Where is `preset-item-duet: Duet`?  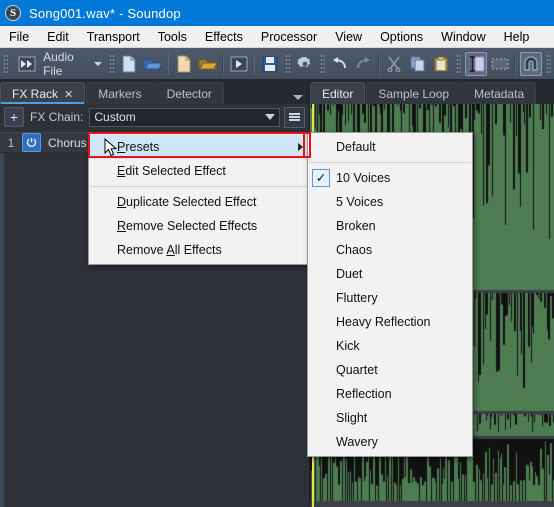 preset-item-duet: Duet is located at coordinates (390, 274).